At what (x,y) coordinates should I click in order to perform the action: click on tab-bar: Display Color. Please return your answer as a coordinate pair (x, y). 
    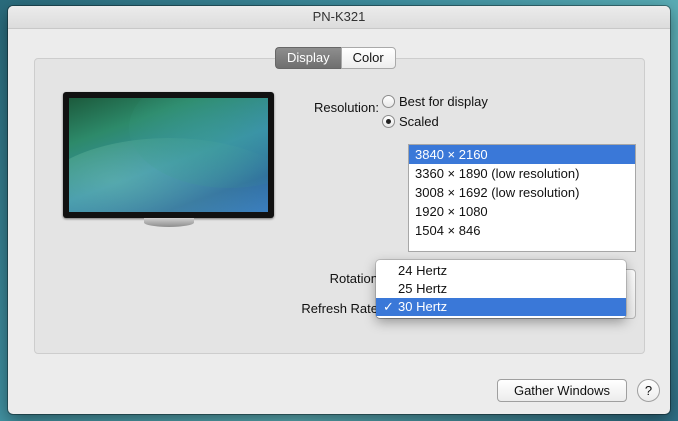
    Looking at the image, I should click on (335, 58).